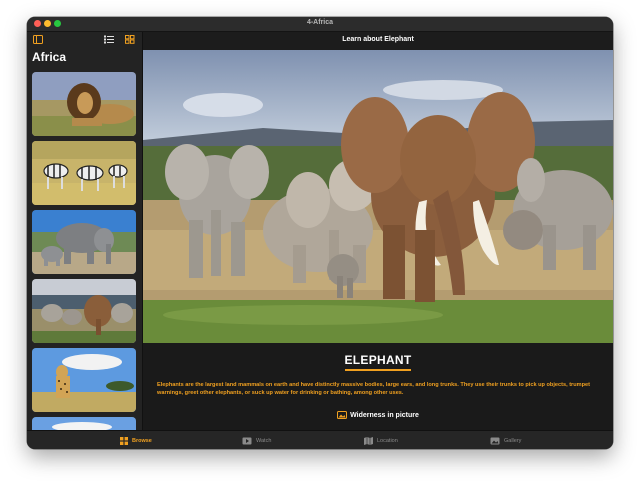 The height and width of the screenshot is (485, 640). I want to click on thumbnail-zebras, so click(84, 173).